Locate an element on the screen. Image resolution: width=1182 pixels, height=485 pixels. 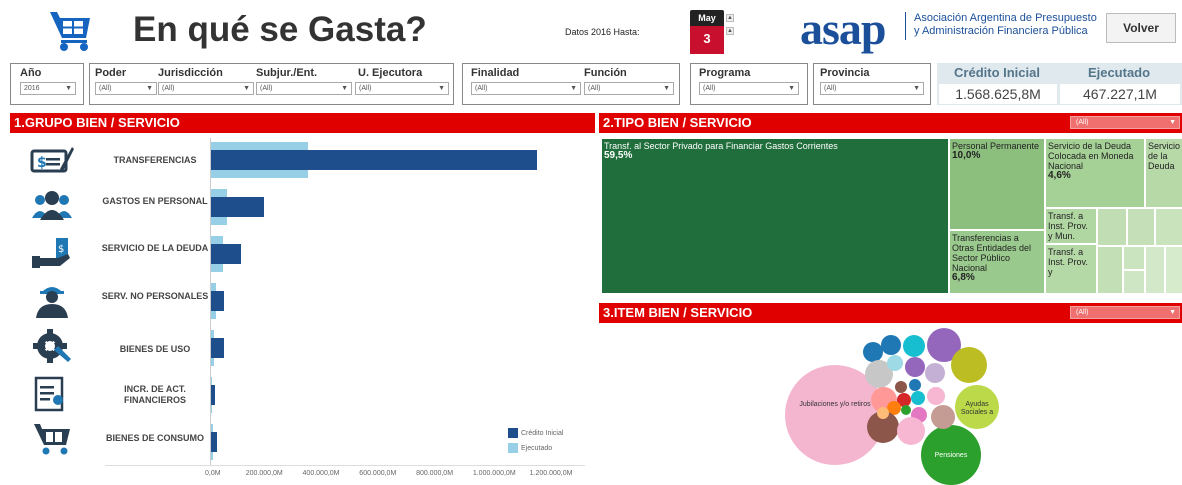
section3-dropdown: (All) ▼ is located at coordinates (1125, 312).